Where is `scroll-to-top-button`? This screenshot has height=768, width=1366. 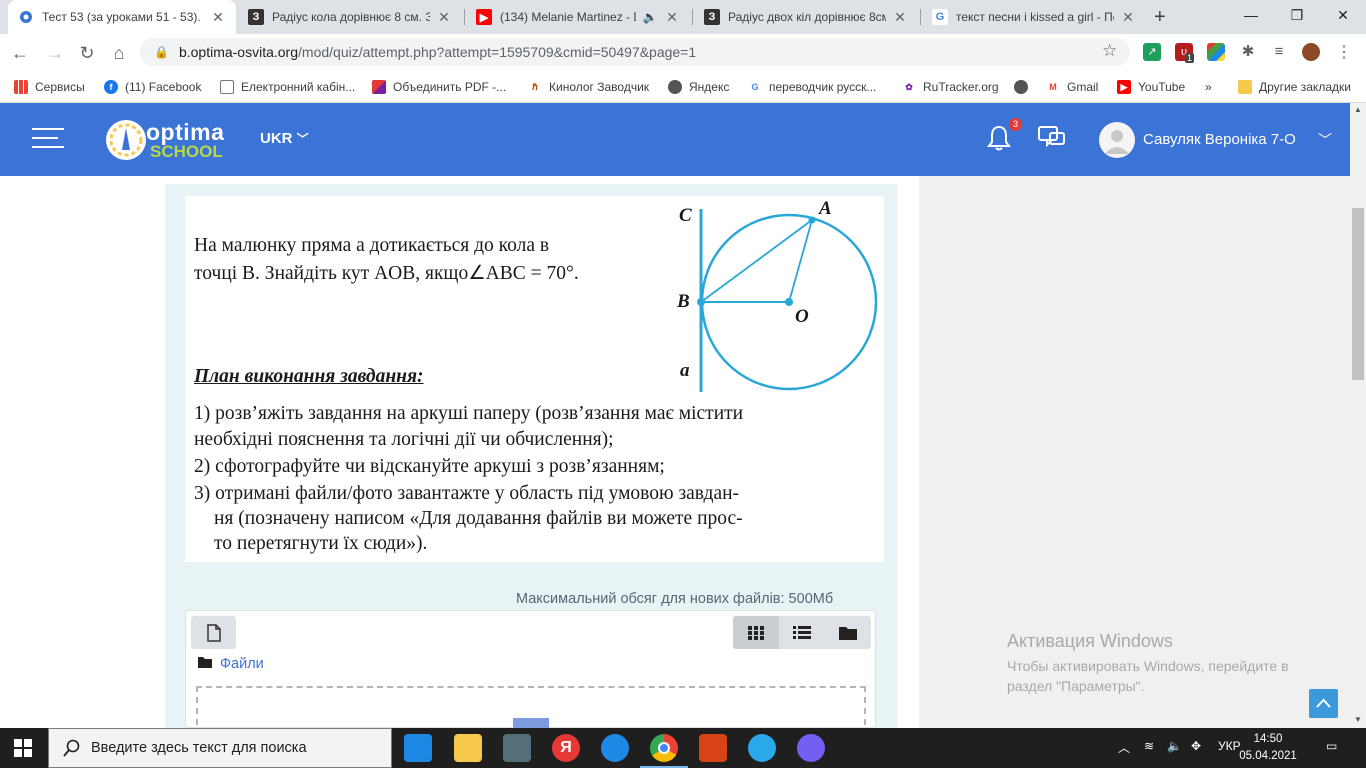 scroll-to-top-button is located at coordinates (1323, 703).